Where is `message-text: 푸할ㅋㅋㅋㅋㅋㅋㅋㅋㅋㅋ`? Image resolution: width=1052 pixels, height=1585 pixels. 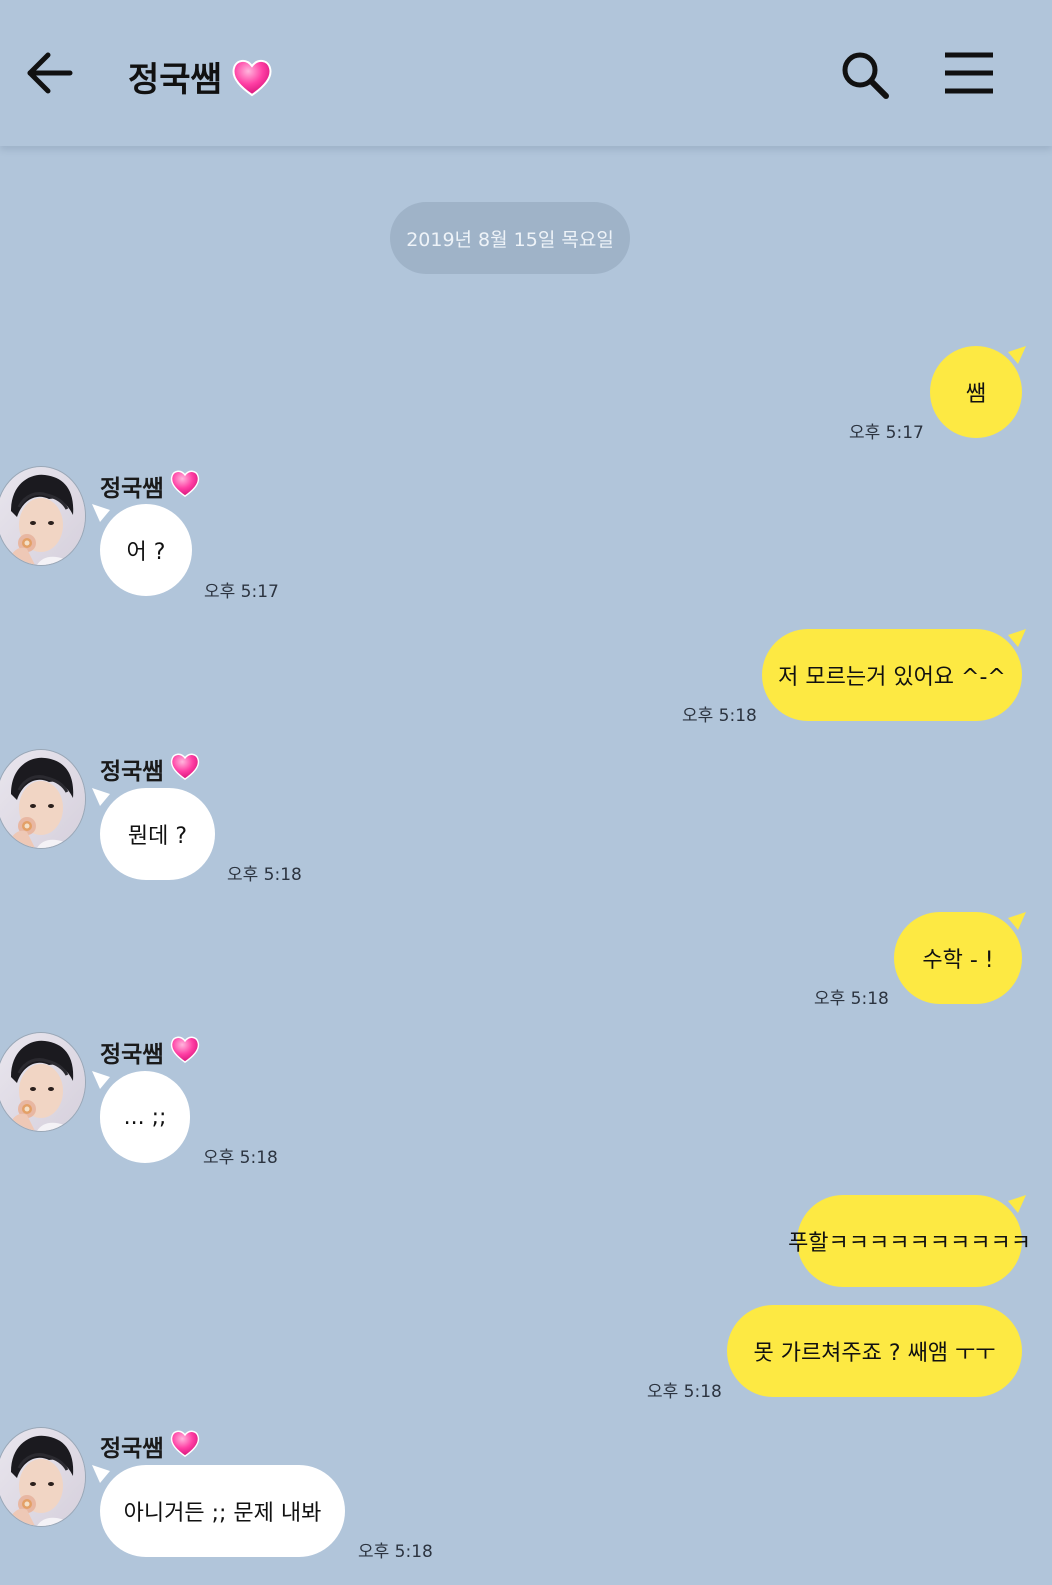 message-text: 푸할ㅋㅋㅋㅋㅋㅋㅋㅋㅋㅋ is located at coordinates (909, 1243).